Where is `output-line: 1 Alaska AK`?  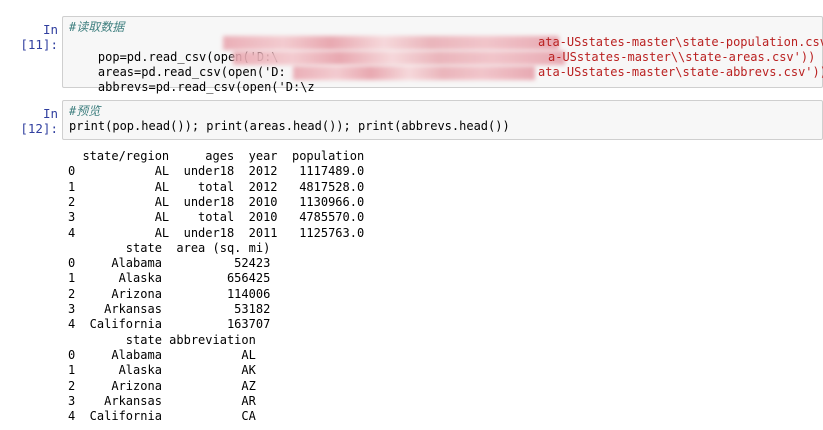 output-line: 1 Alaska AK is located at coordinates (162, 370).